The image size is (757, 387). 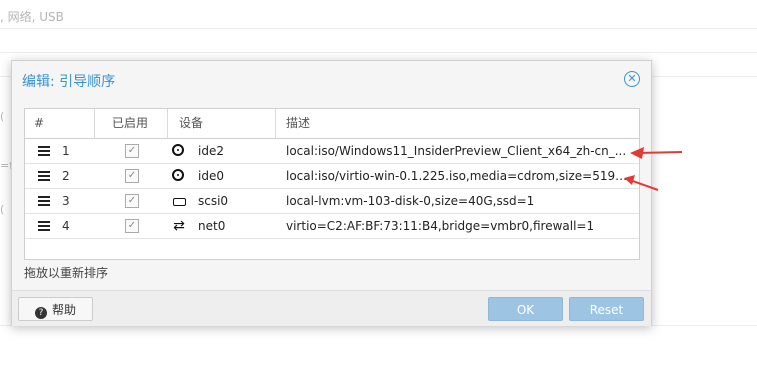 I want to click on row-index: 1, so click(x=66, y=151).